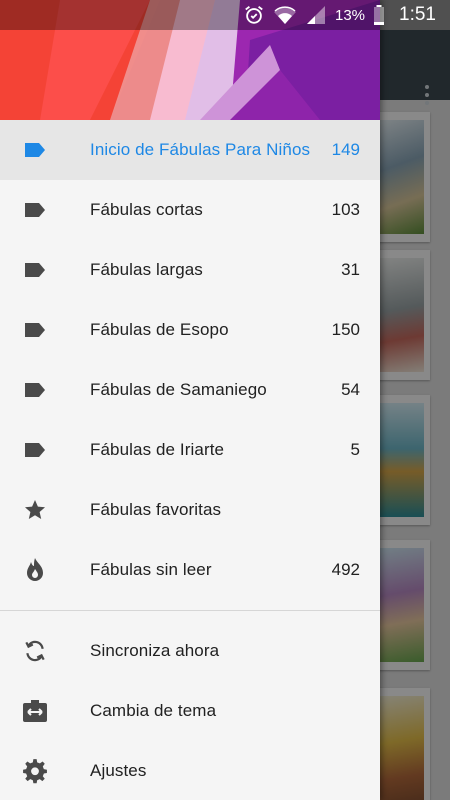  I want to click on sync-now-button: Sincroniza ahora, so click(190, 651).